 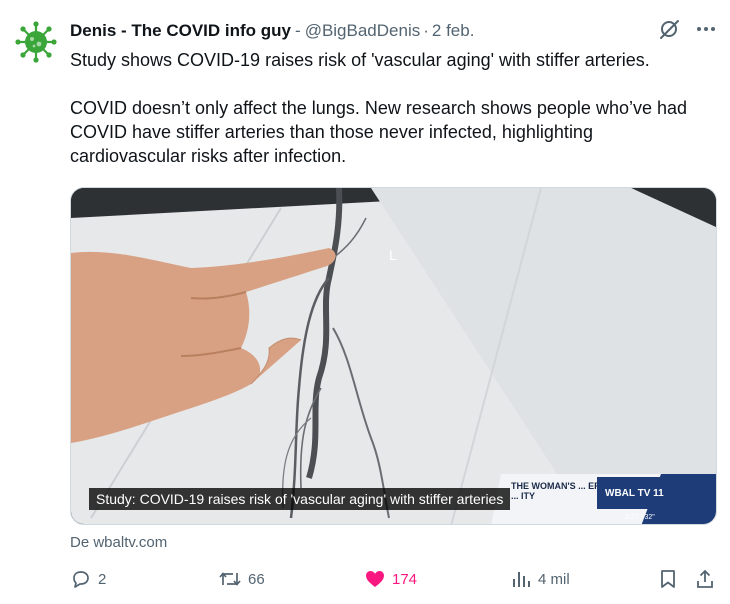 I want to click on views-icon, so click(x=521, y=579).